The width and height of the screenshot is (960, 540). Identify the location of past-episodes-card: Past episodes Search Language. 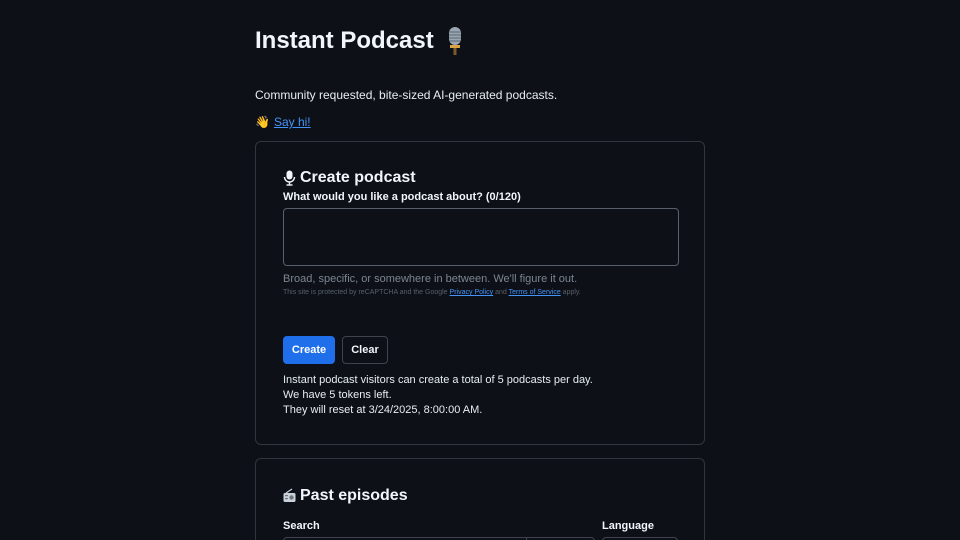
(480, 499).